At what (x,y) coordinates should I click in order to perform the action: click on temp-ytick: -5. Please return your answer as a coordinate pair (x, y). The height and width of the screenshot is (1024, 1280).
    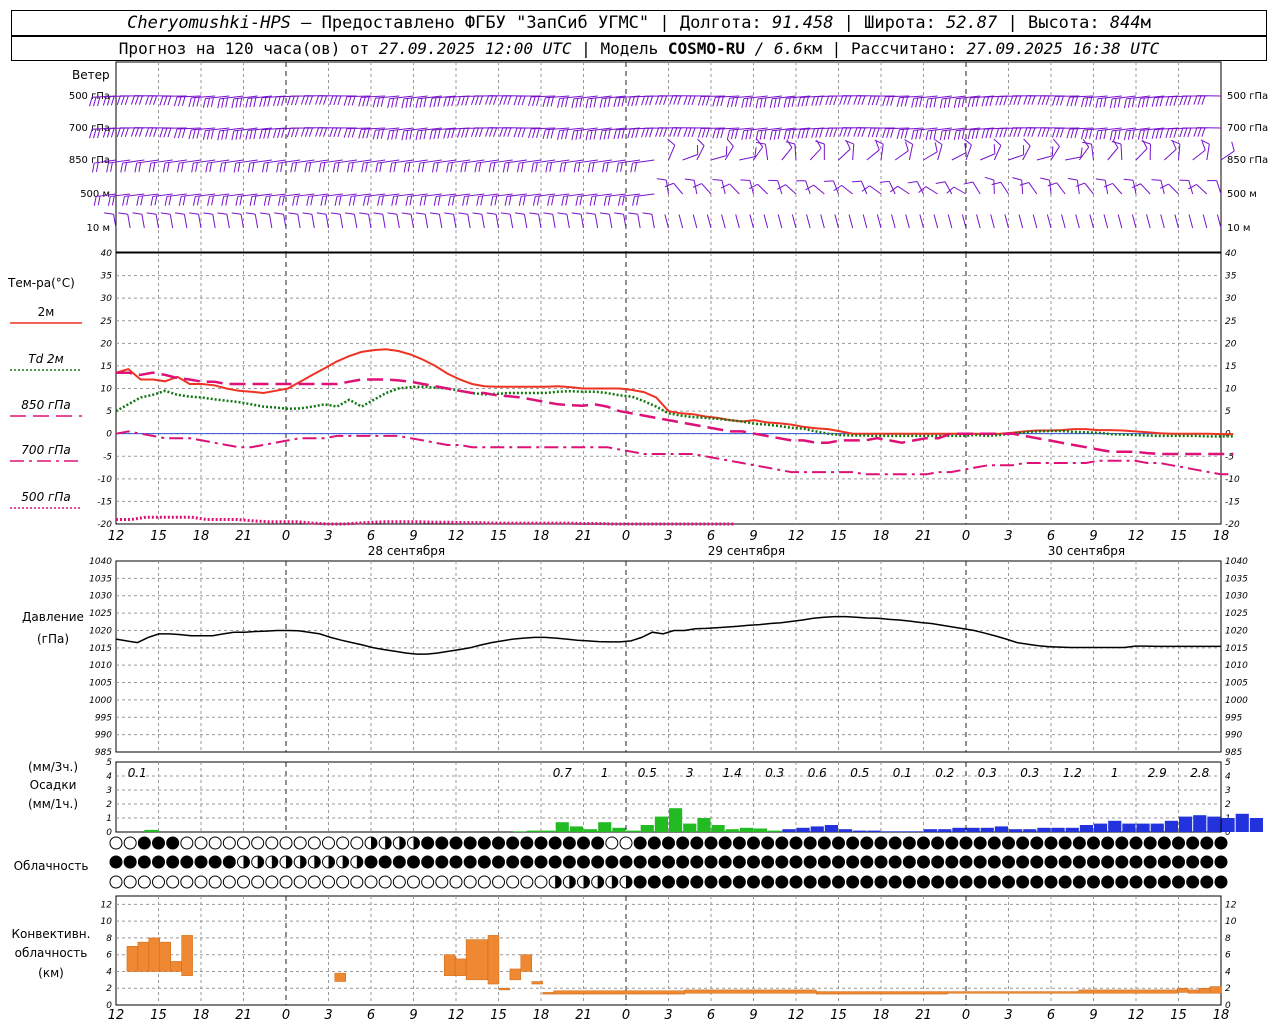
    Looking at the image, I should click on (107, 457).